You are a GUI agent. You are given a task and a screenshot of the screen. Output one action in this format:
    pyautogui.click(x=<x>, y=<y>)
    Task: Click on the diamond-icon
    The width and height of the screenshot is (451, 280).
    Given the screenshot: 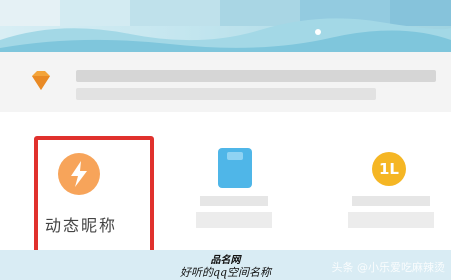 What is the action you would take?
    pyautogui.click(x=41, y=81)
    